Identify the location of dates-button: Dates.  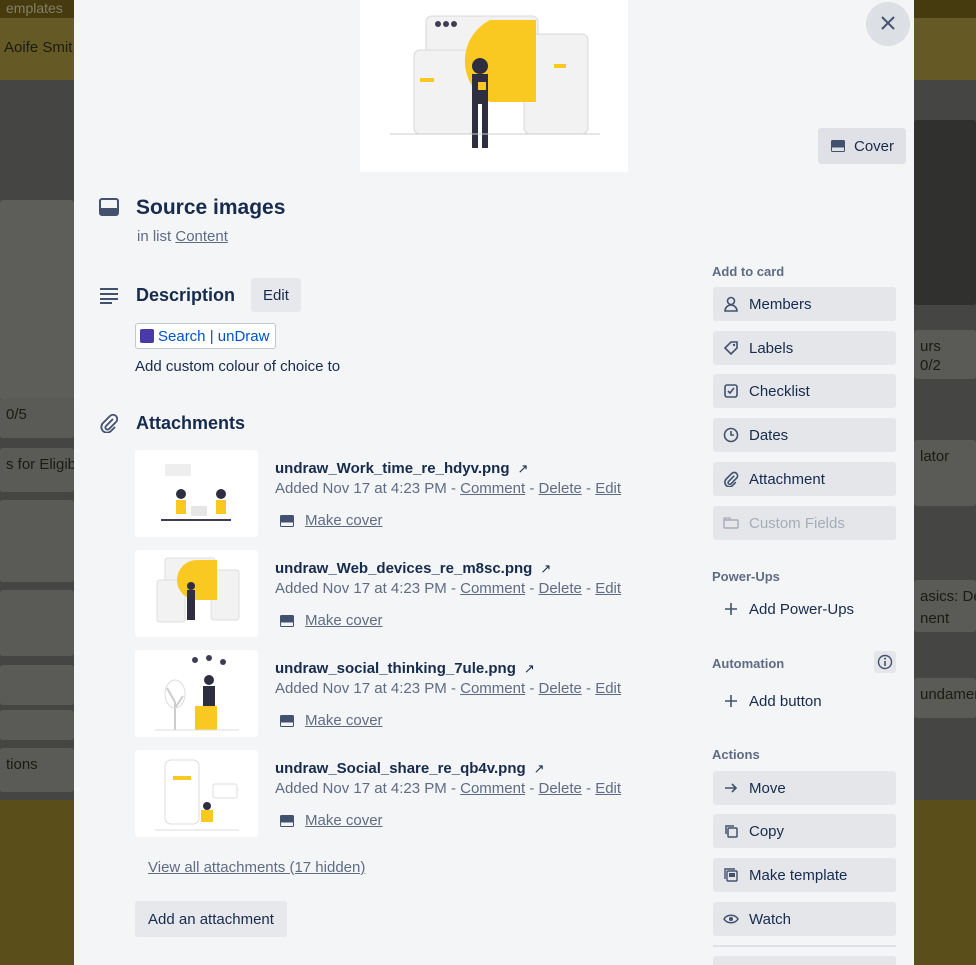
(804, 435).